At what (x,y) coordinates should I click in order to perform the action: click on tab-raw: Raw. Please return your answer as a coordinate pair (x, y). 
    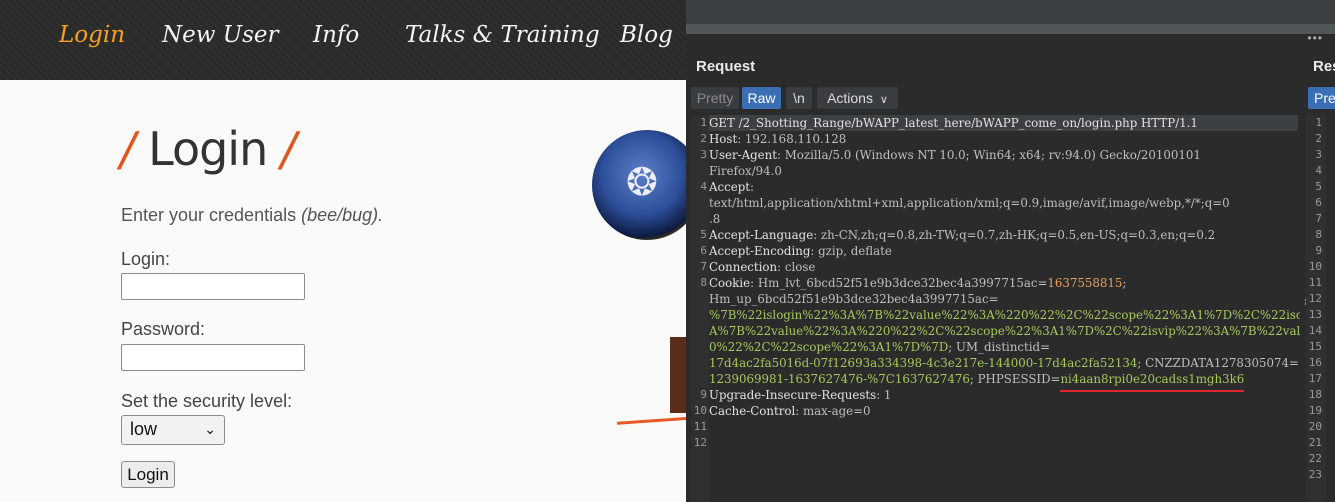
    Looking at the image, I should click on (761, 98).